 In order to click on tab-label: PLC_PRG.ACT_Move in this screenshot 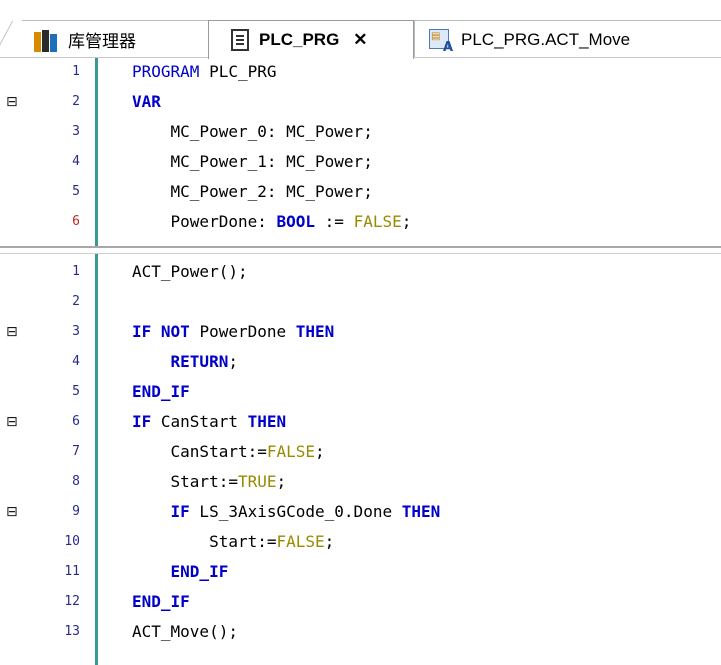, I will do `click(546, 39)`.